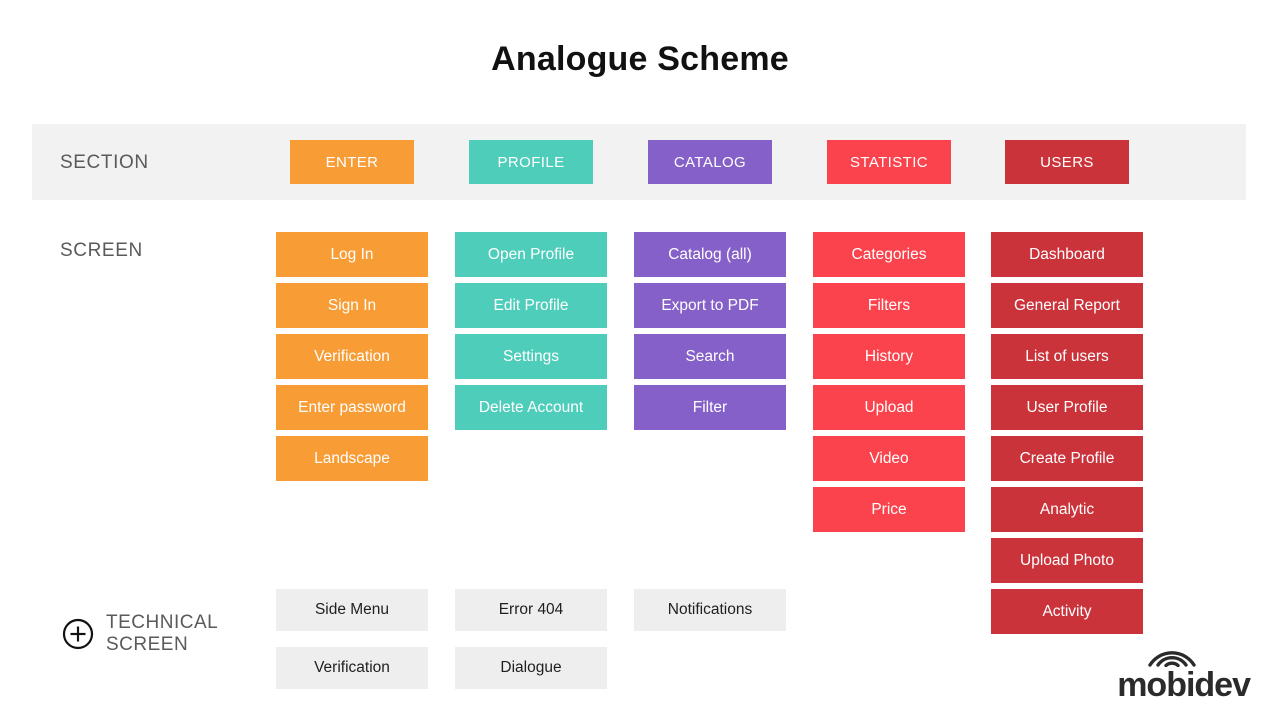 The image size is (1280, 720). What do you see at coordinates (640, 59) in the screenshot?
I see `page-title: Analogue Scheme` at bounding box center [640, 59].